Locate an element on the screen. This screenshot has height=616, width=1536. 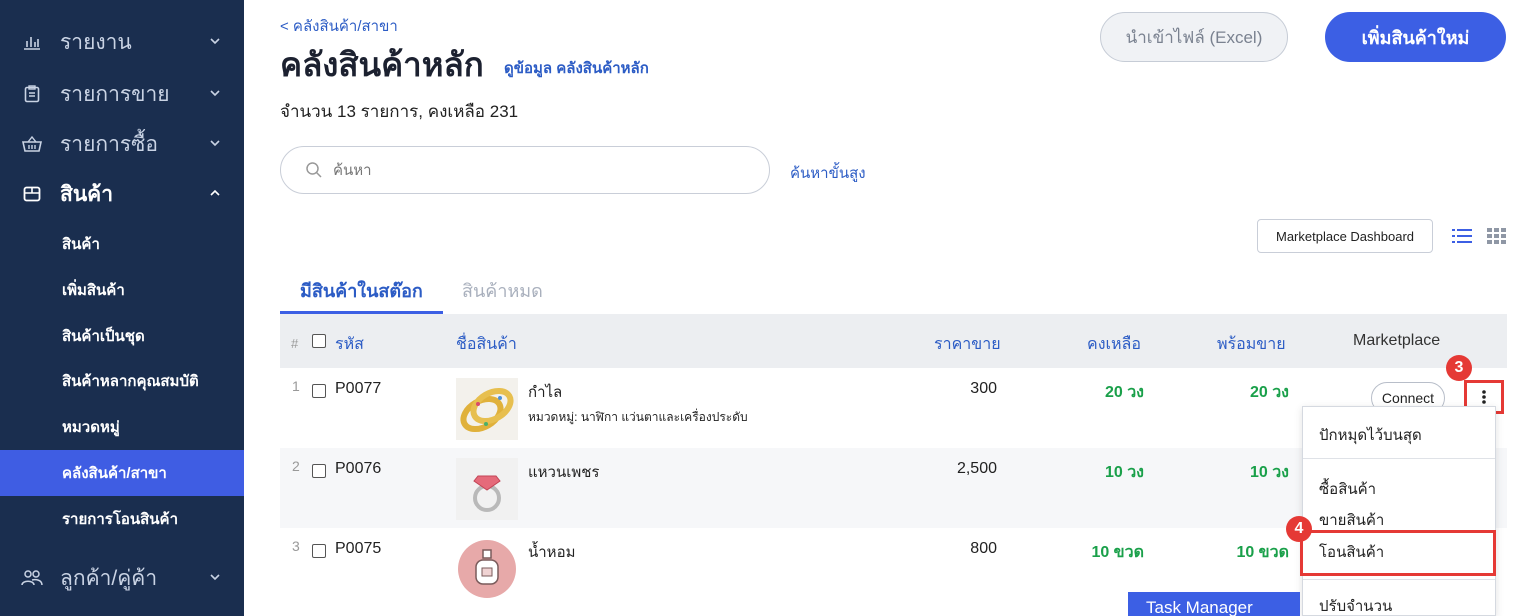
sidebar-item-label: สินค้าหลากคุณสมบัติ is located at coordinates (130, 381).